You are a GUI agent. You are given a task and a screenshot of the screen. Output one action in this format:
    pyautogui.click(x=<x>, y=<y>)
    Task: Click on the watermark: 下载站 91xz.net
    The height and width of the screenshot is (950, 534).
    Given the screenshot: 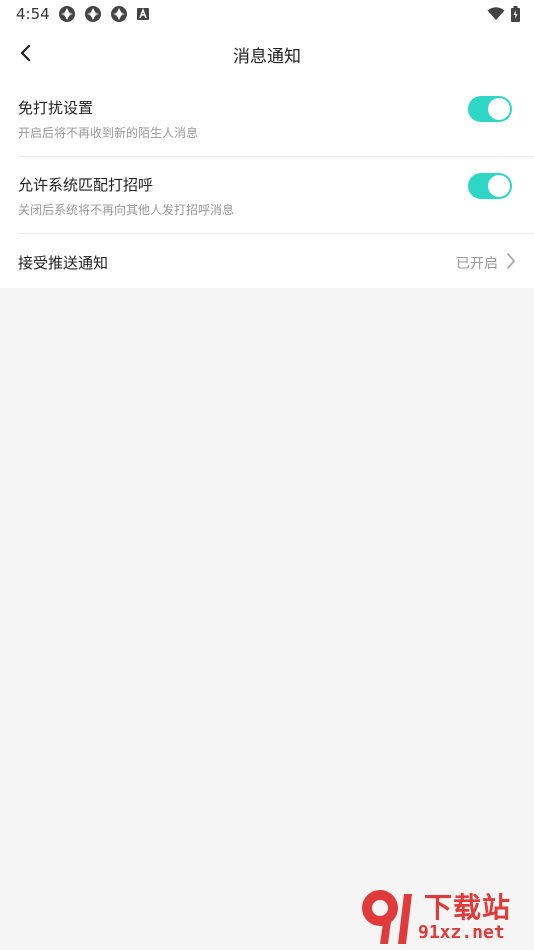 What is the action you would take?
    pyautogui.click(x=444, y=917)
    